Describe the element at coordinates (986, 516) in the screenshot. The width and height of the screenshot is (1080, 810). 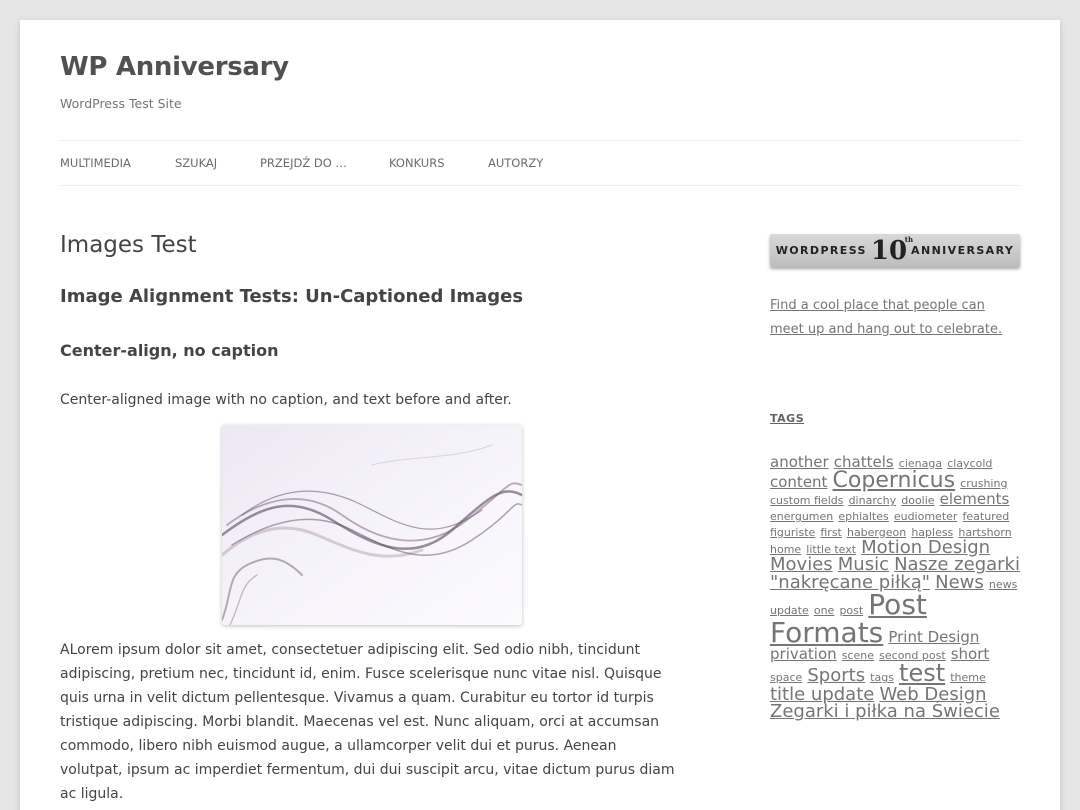
I see `tag-link: featured` at that location.